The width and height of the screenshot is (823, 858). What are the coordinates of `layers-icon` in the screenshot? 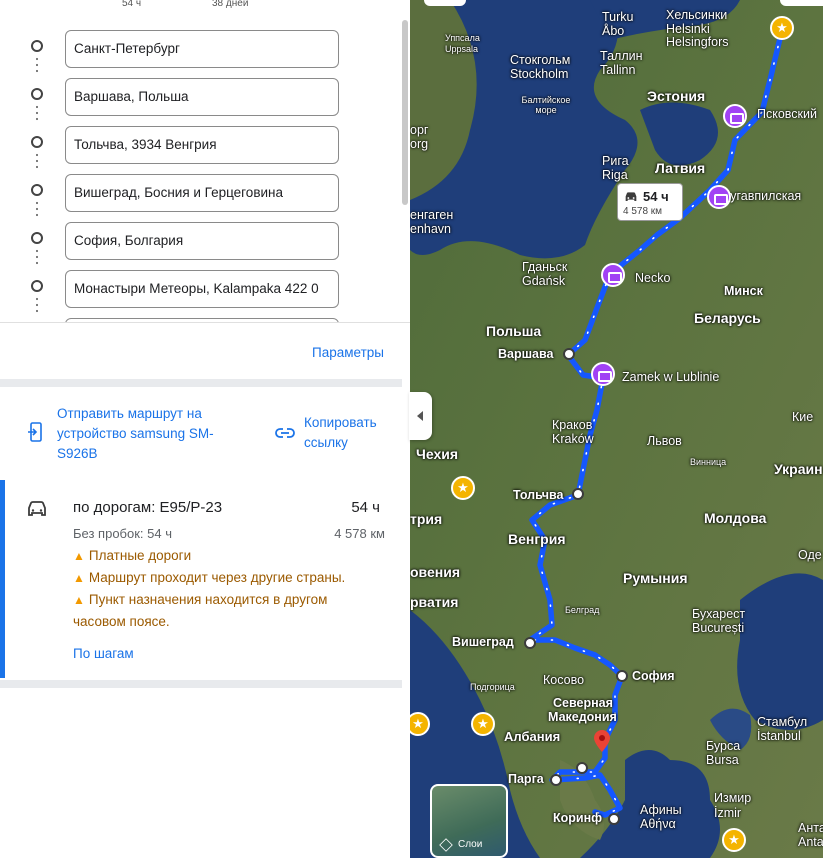 It's located at (446, 845).